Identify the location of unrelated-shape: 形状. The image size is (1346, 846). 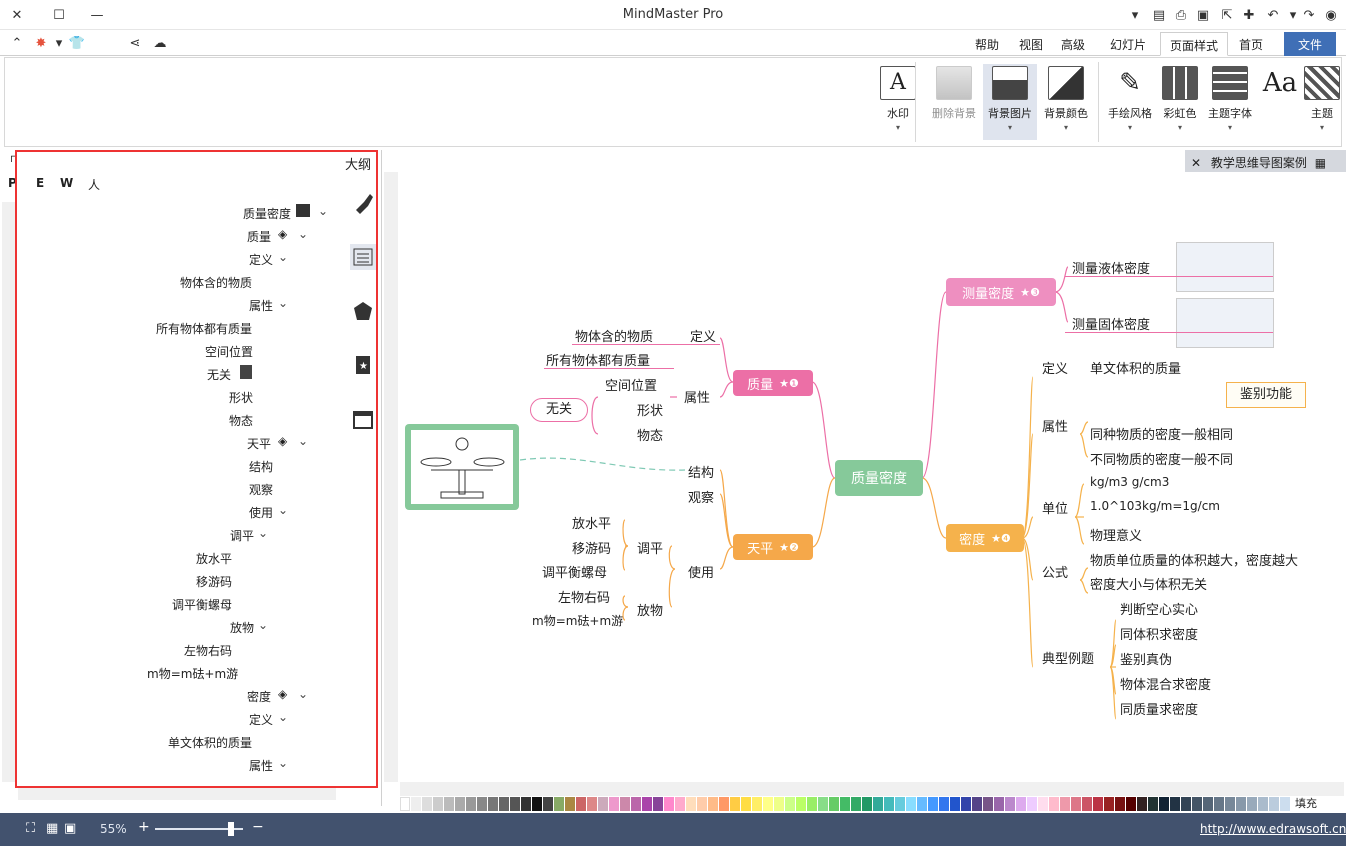
(650, 409).